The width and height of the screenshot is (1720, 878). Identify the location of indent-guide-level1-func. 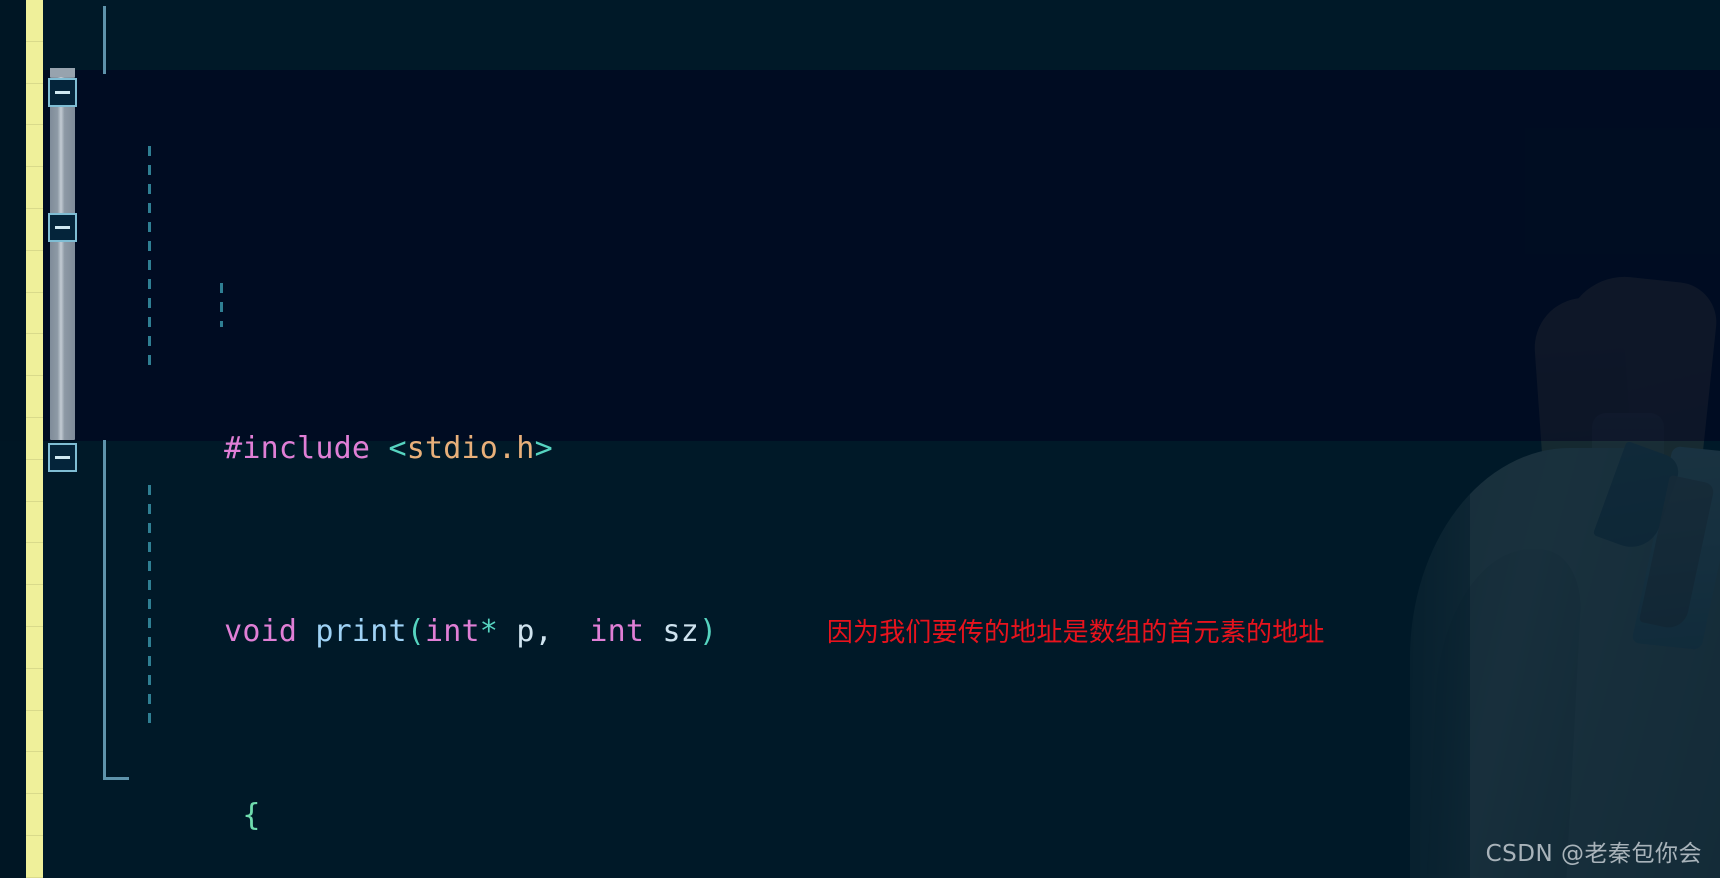
(149, 258).